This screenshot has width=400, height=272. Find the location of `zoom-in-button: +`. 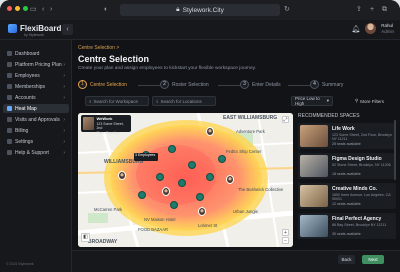

zoom-in-button: + is located at coordinates (285, 232).